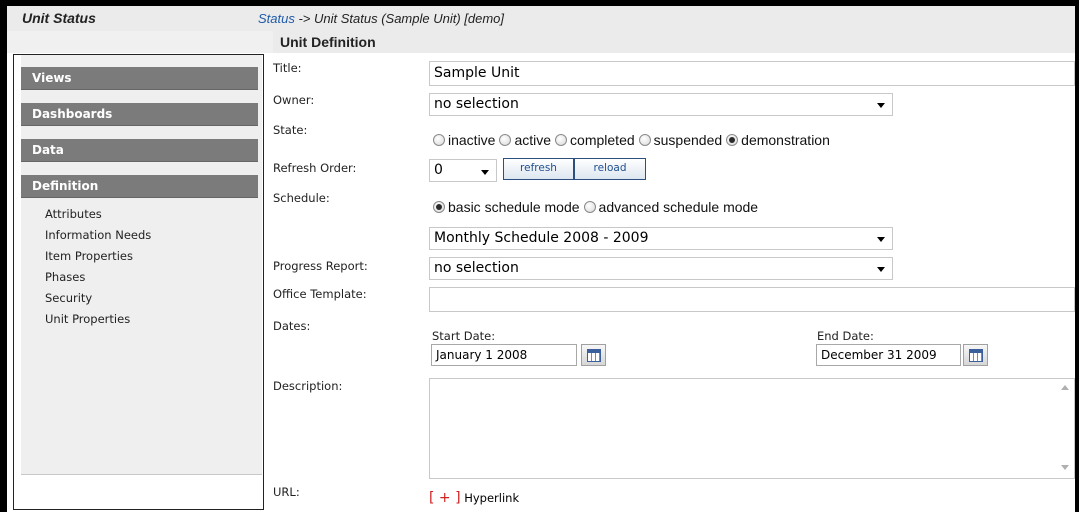 This screenshot has height=512, width=1079. I want to click on state-option-active: active, so click(525, 140).